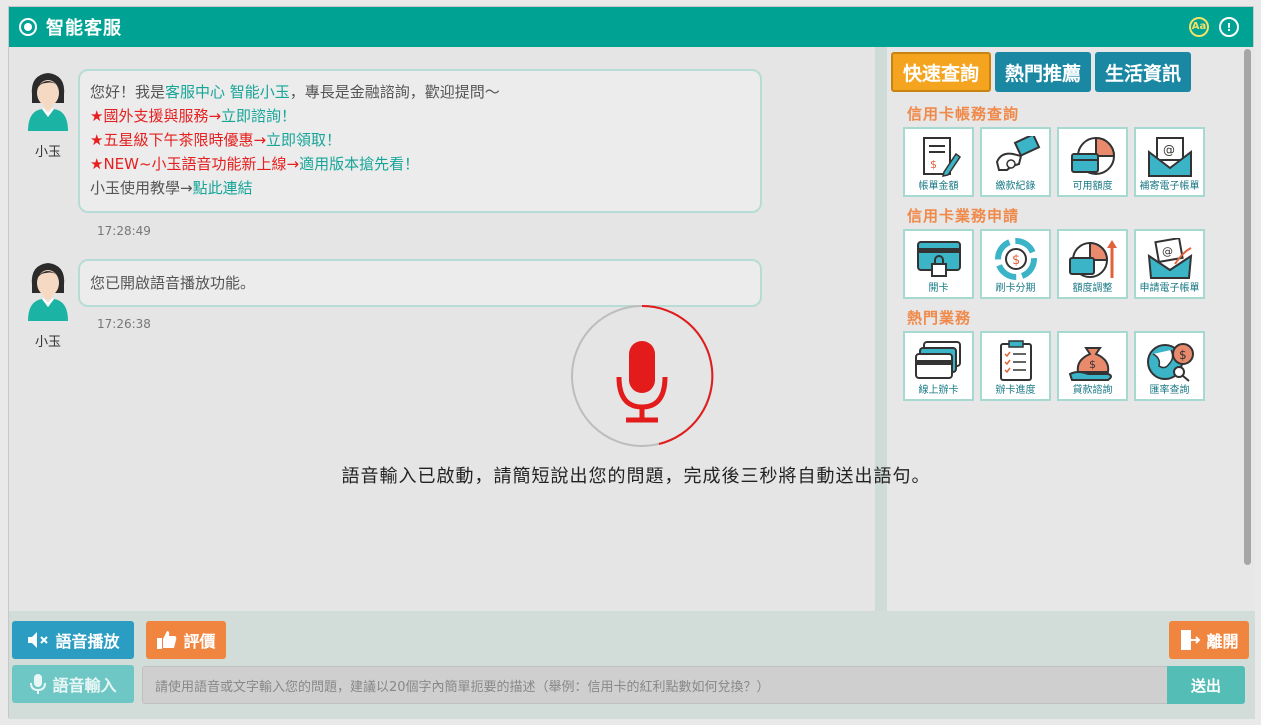 The image size is (1261, 725). I want to click on tile-label: 刷卡分期, so click(1015, 288).